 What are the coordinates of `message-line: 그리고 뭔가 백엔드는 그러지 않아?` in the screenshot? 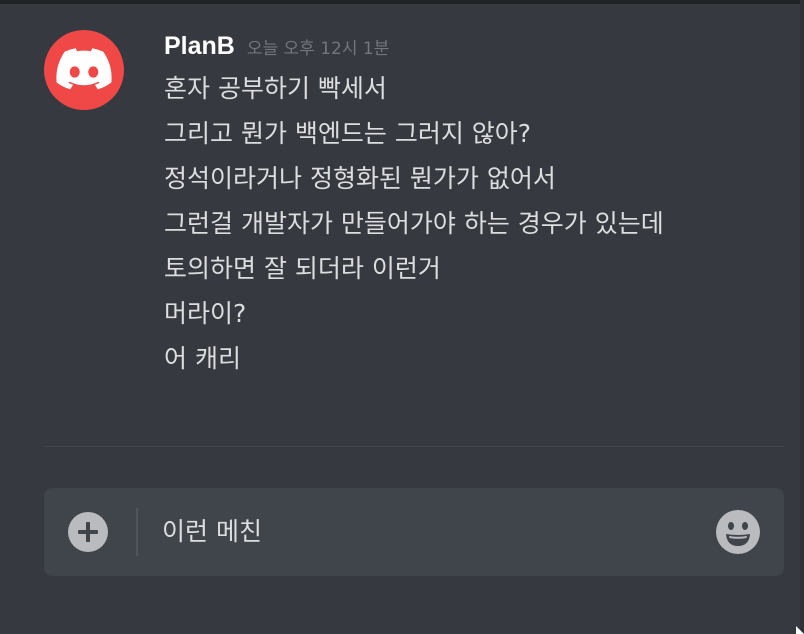 It's located at (348, 133).